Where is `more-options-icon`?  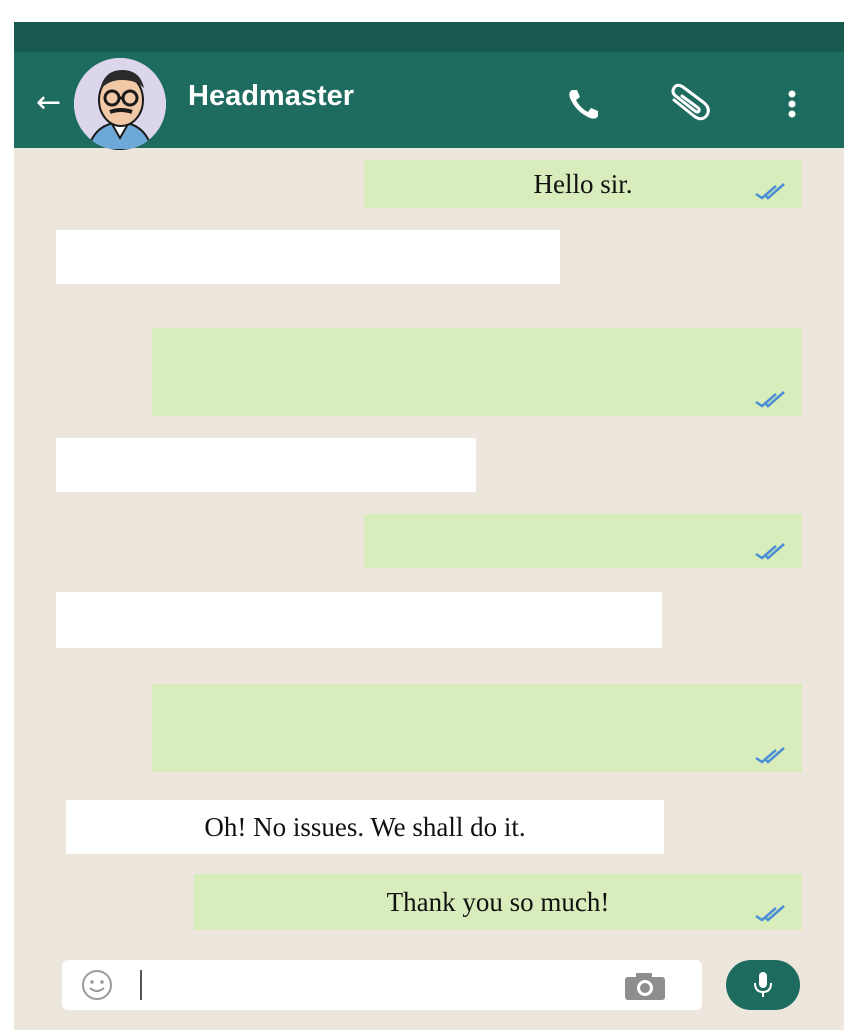
more-options-icon is located at coordinates (796, 104).